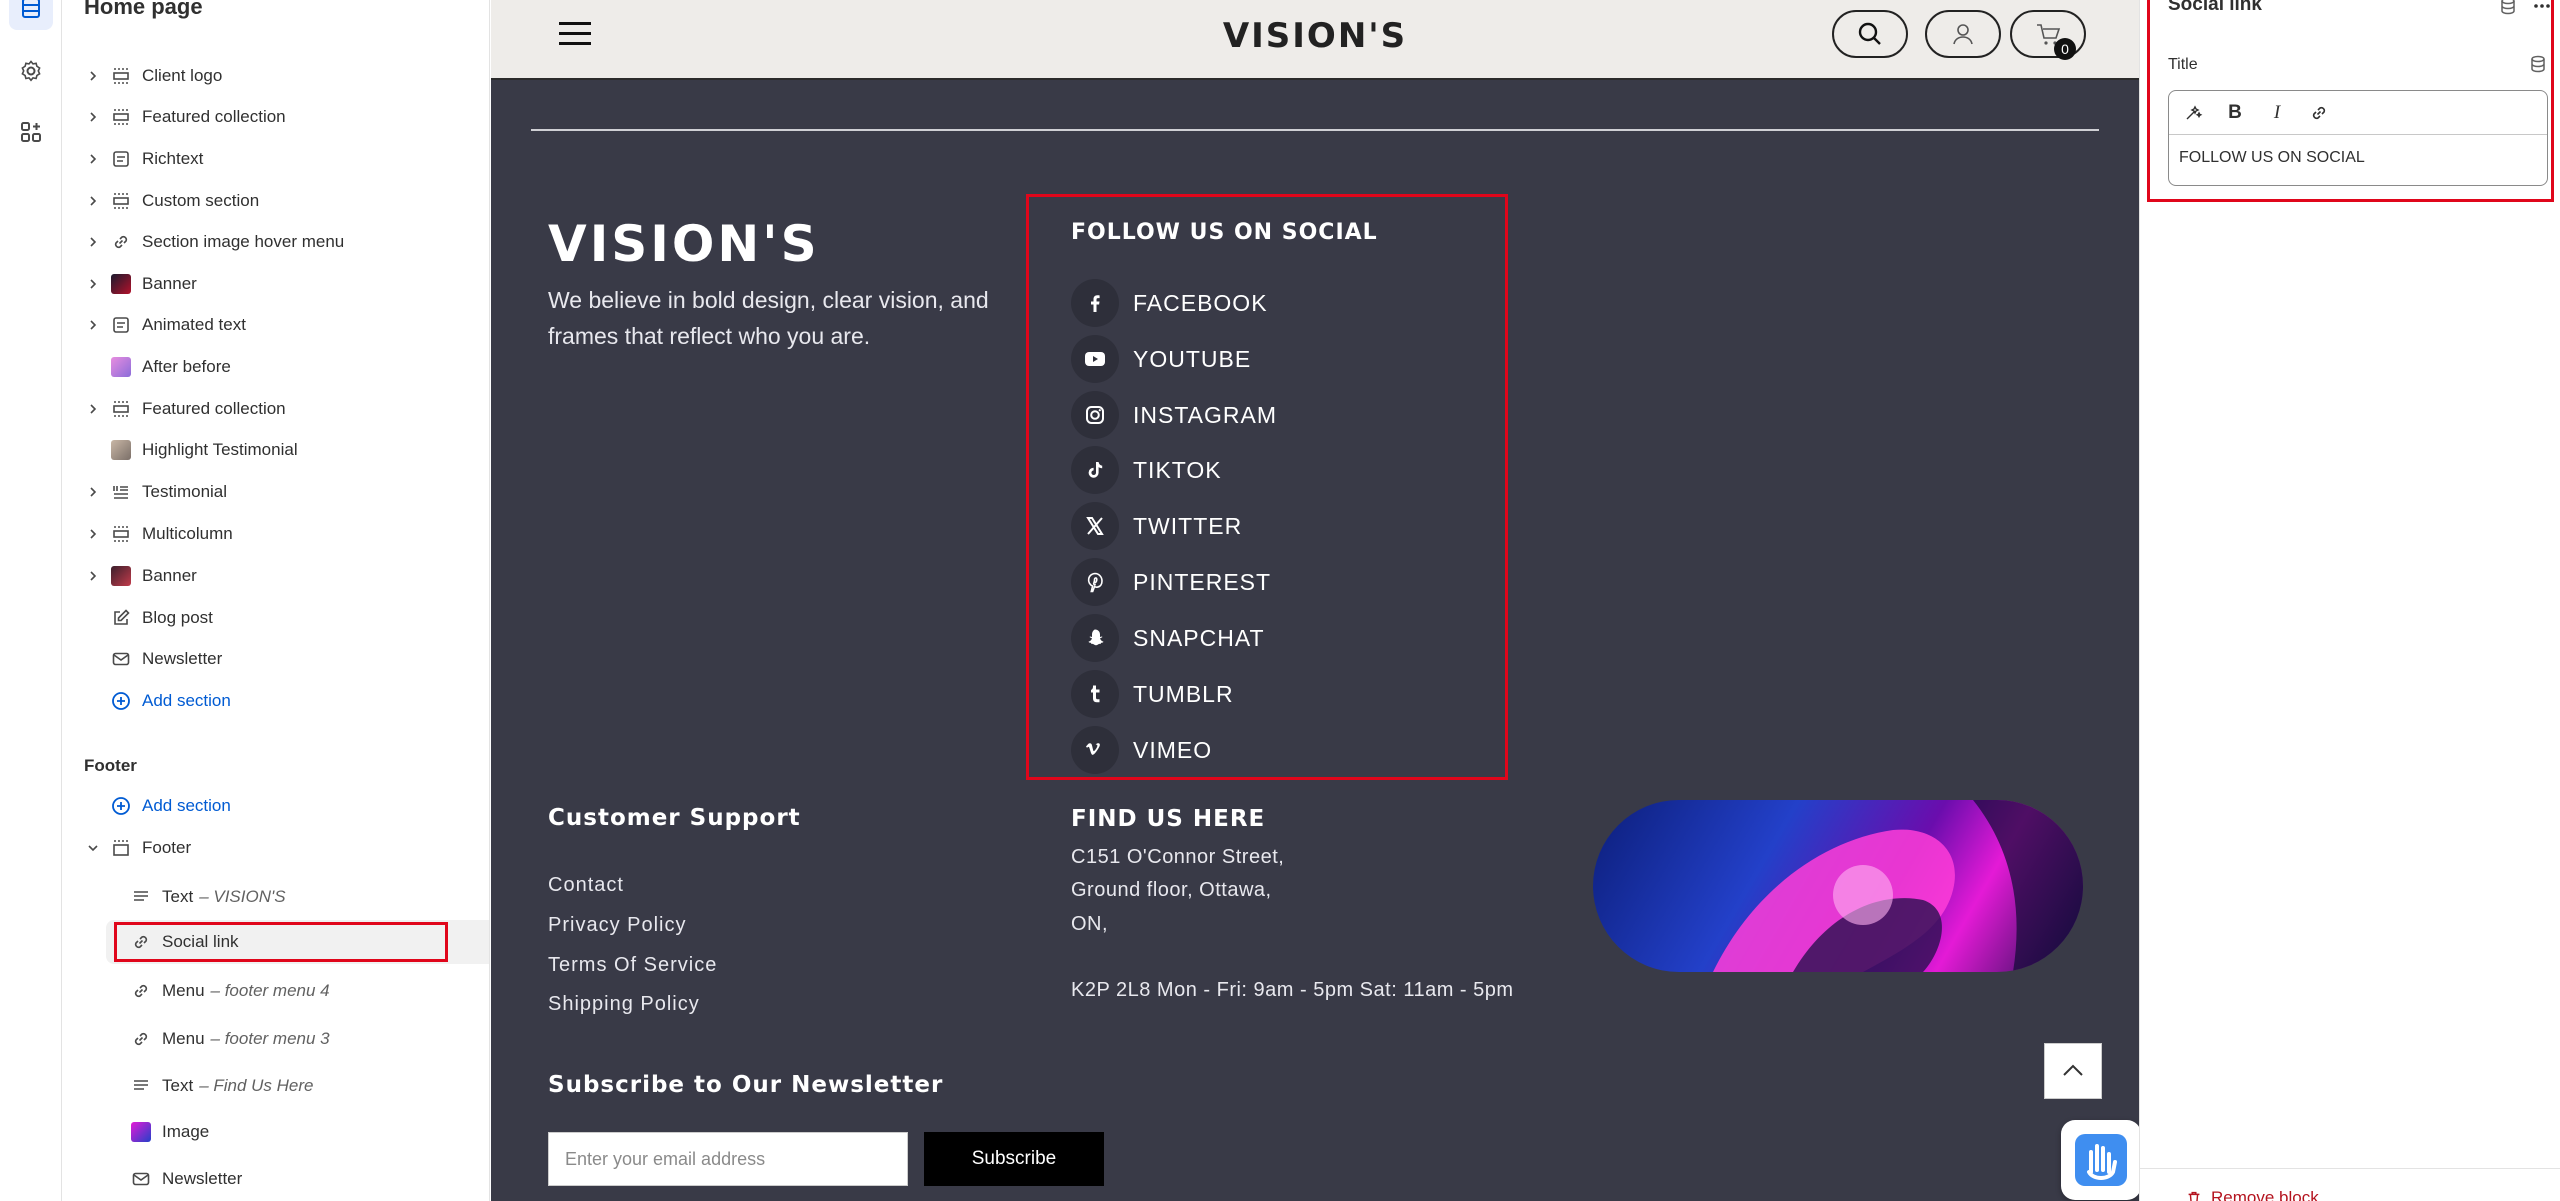 The width and height of the screenshot is (2560, 1201). Describe the element at coordinates (1963, 34) in the screenshot. I see `account-button` at that location.